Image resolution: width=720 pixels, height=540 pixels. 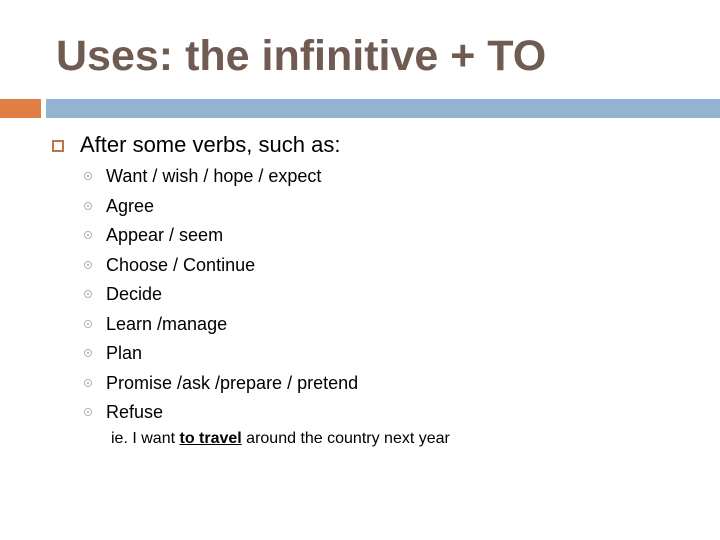 I want to click on list-item: Appear / seem, so click(x=221, y=238).